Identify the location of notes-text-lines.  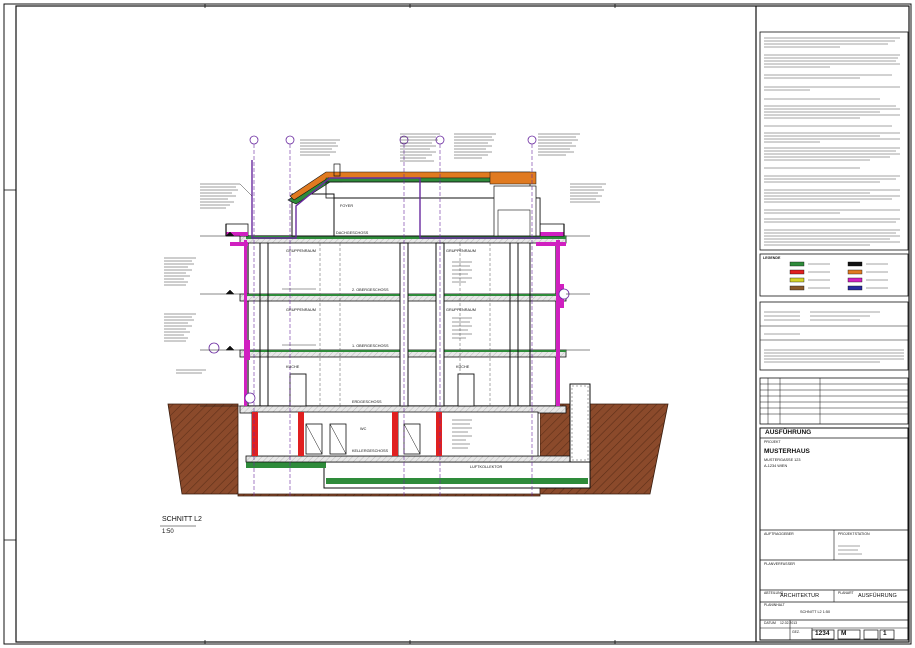
(832, 141).